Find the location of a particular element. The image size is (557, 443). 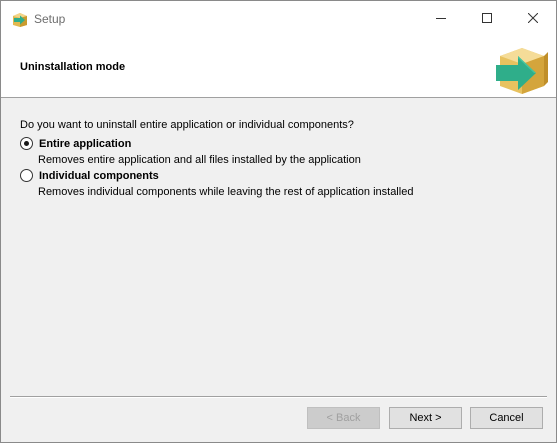

radio-button-unselected is located at coordinates (26, 175).